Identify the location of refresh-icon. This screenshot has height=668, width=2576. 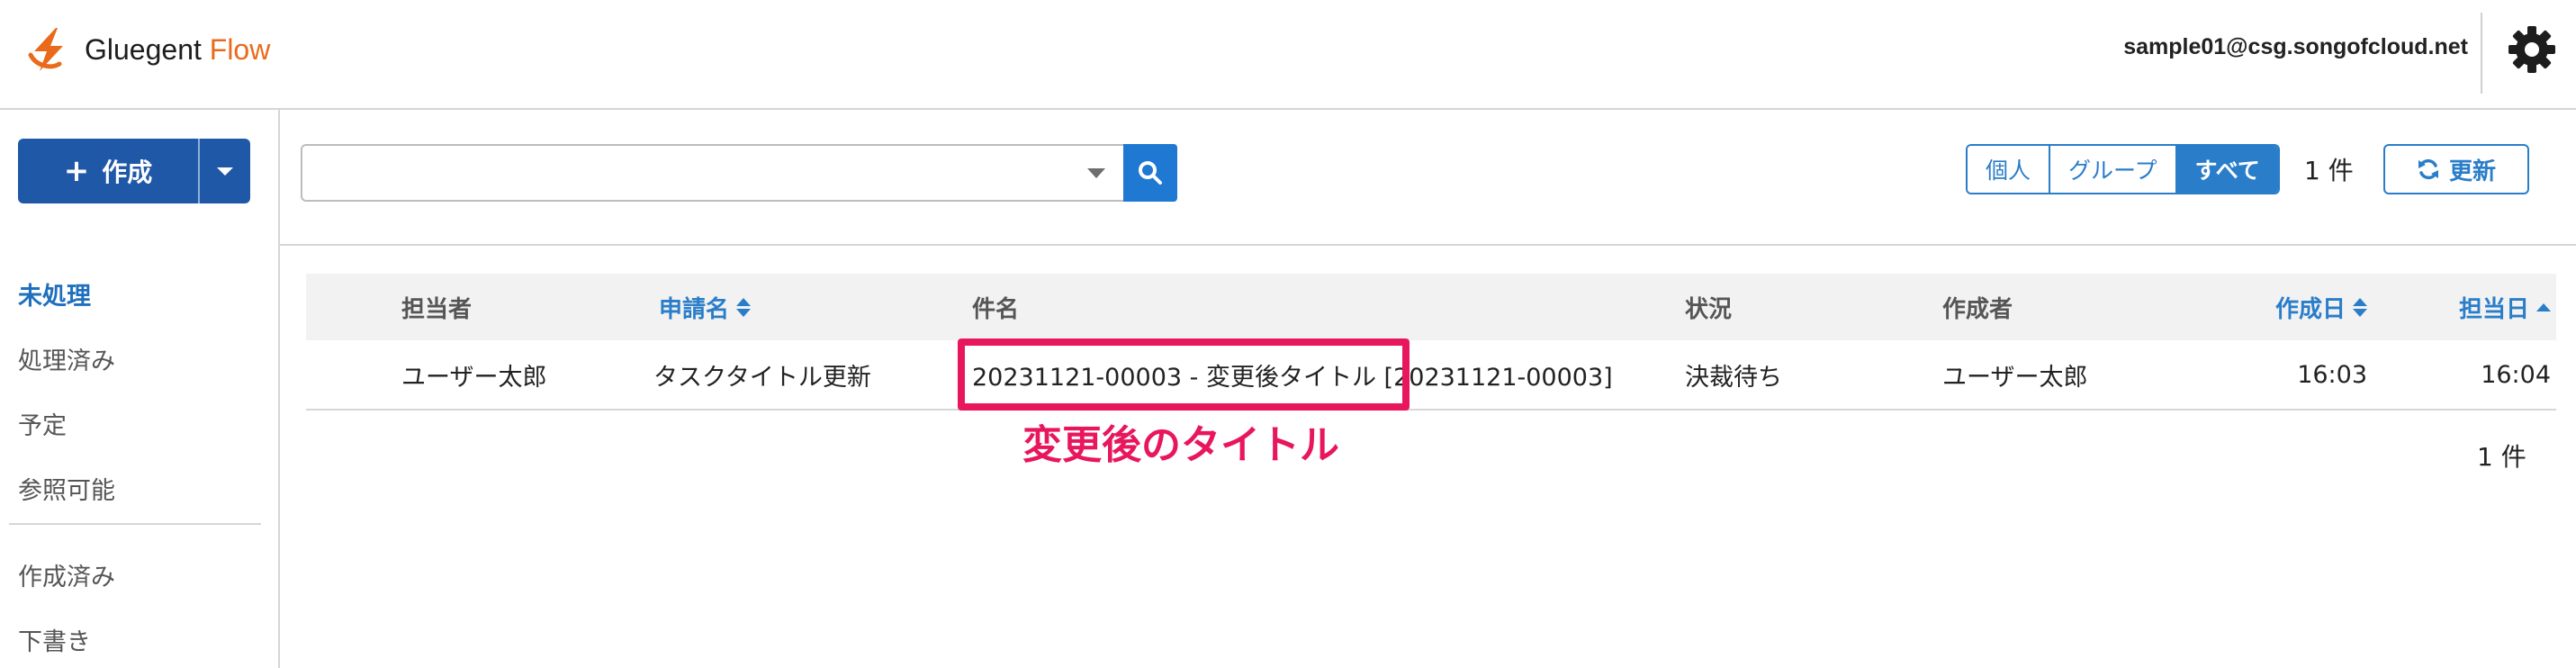
(2428, 169).